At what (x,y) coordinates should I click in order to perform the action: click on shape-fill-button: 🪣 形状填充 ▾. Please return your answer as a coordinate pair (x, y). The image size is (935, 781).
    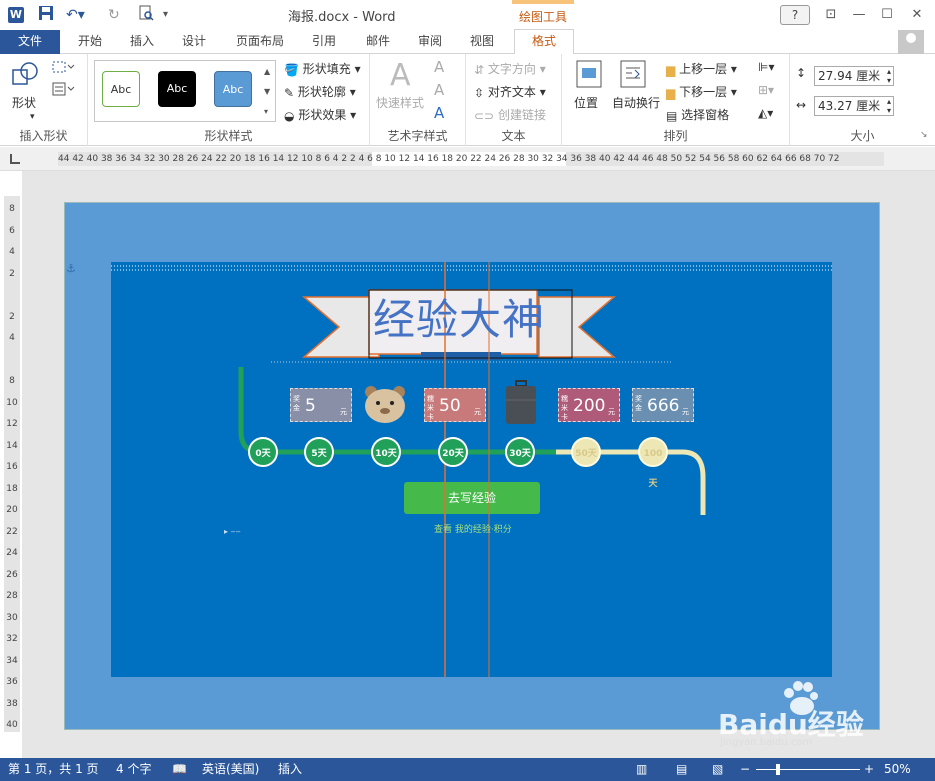
    Looking at the image, I should click on (322, 68).